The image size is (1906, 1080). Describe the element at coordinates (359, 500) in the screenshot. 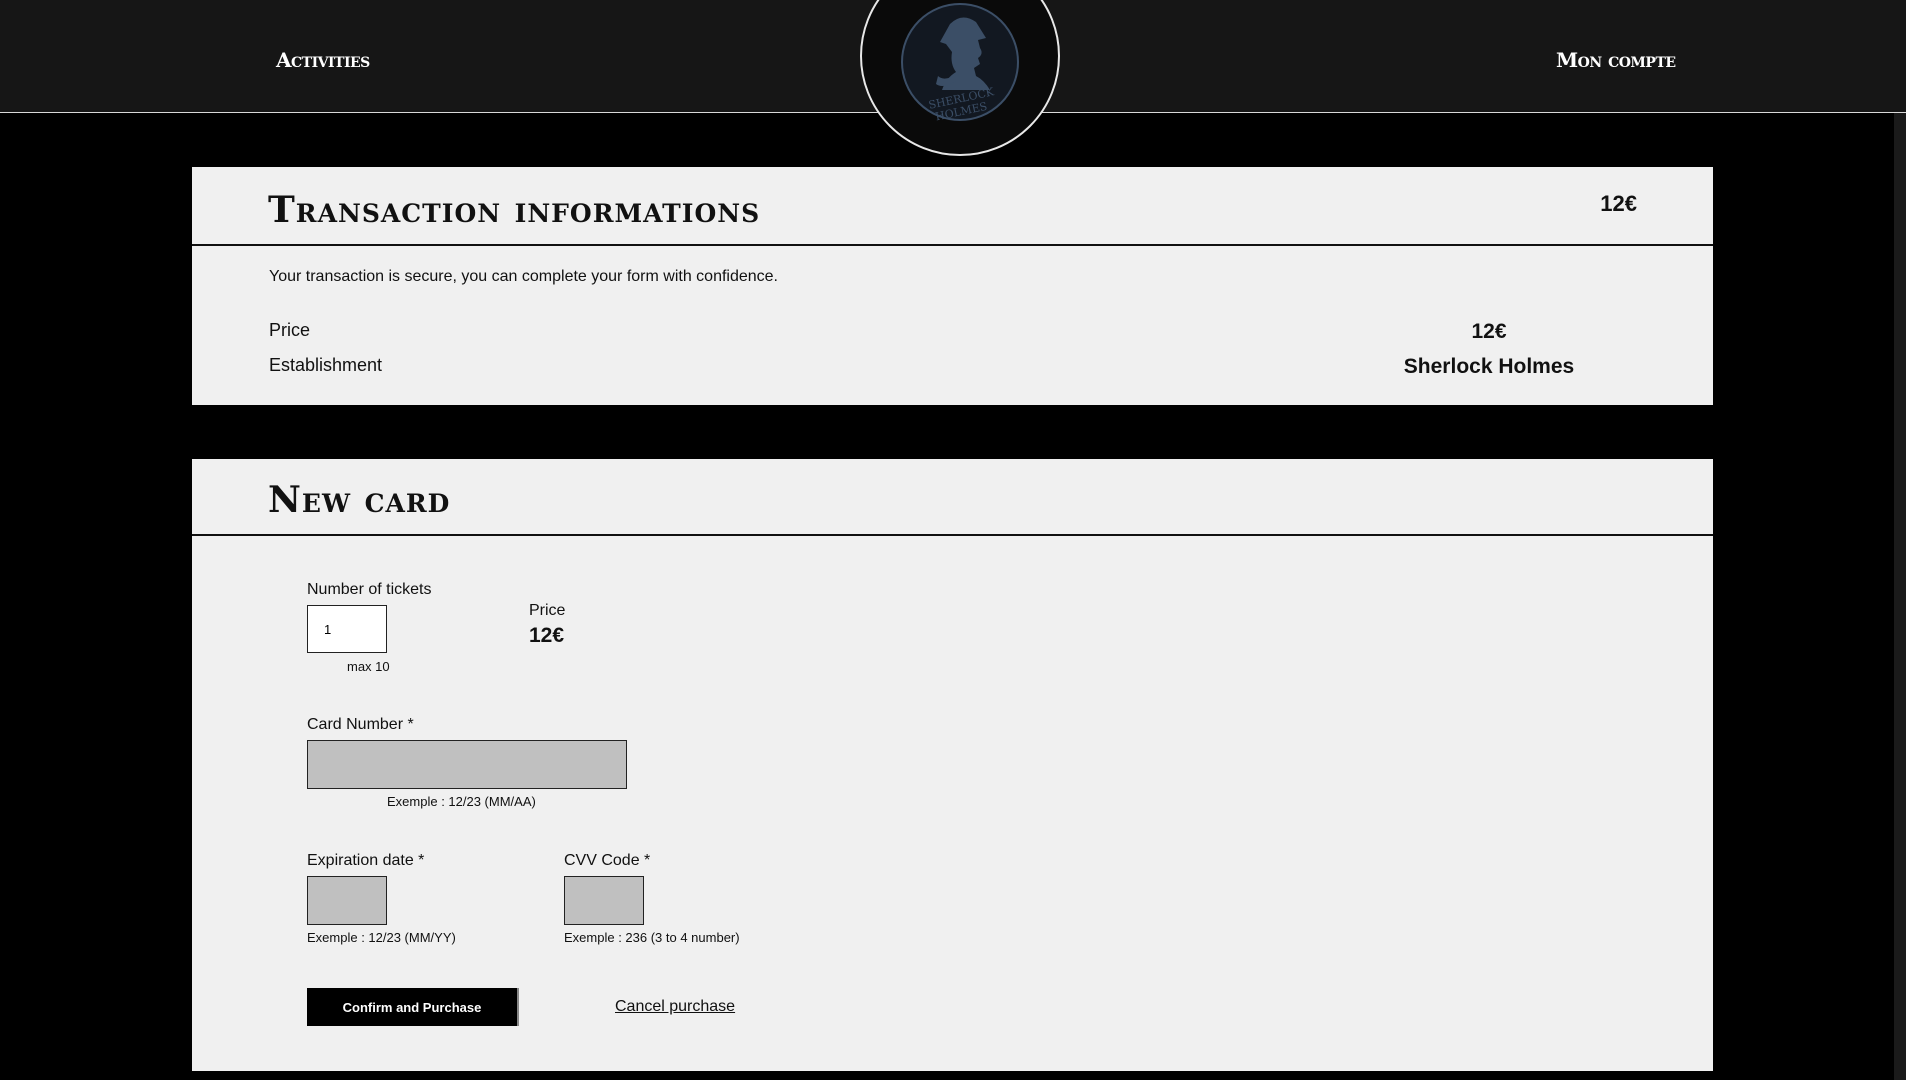

I see `new-card-title: New card` at that location.